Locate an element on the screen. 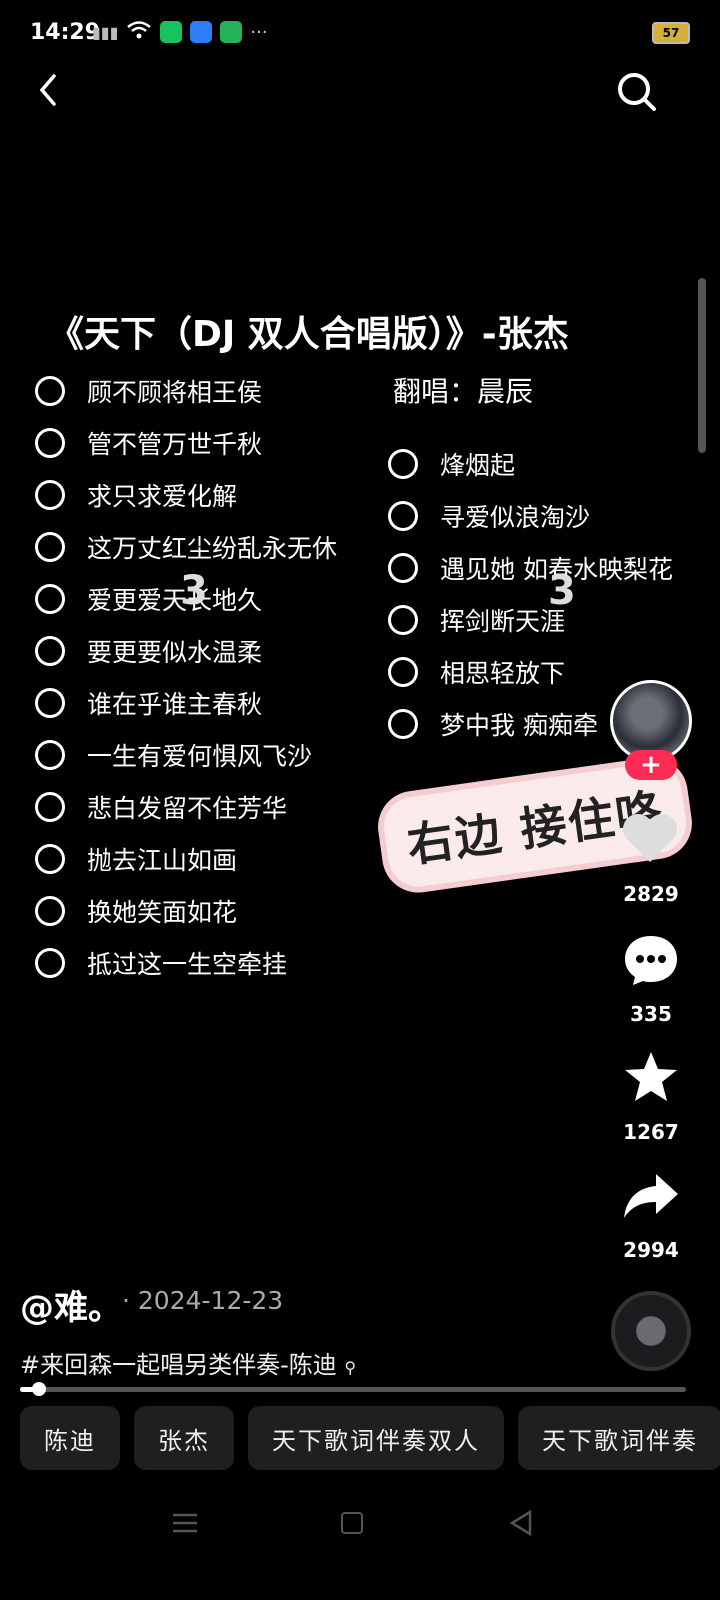 The height and width of the screenshot is (1600, 720). lyric-row: 顾不顾将相王侯 is located at coordinates (186, 391).